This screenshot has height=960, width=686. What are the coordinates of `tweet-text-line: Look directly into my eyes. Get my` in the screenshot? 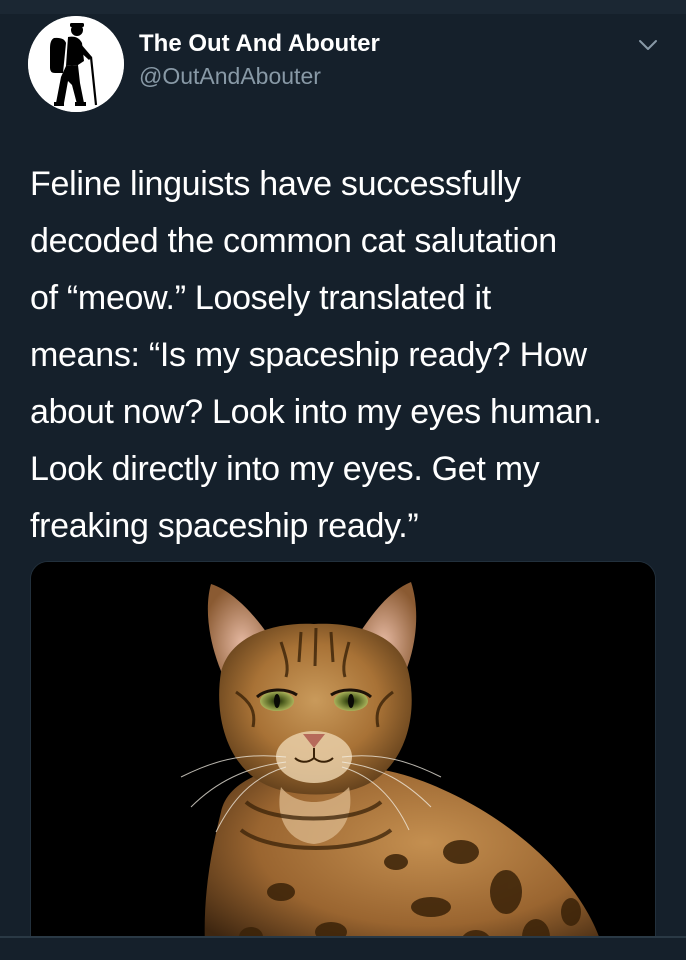 It's located at (285, 469).